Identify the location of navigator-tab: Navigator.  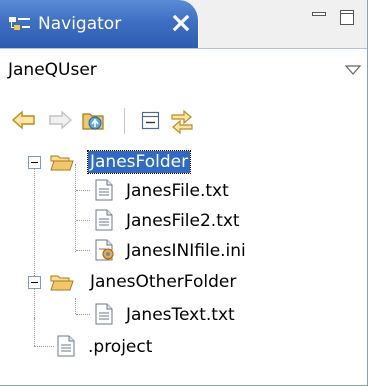
(99, 24).